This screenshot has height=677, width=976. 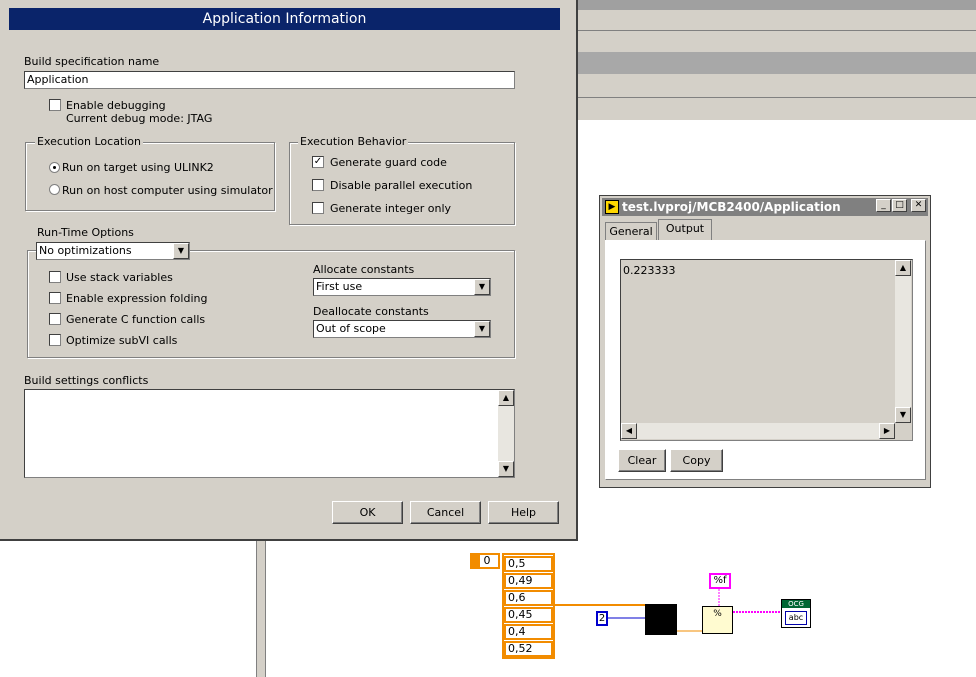 I want to click on numeric-constant: 2, so click(x=602, y=618).